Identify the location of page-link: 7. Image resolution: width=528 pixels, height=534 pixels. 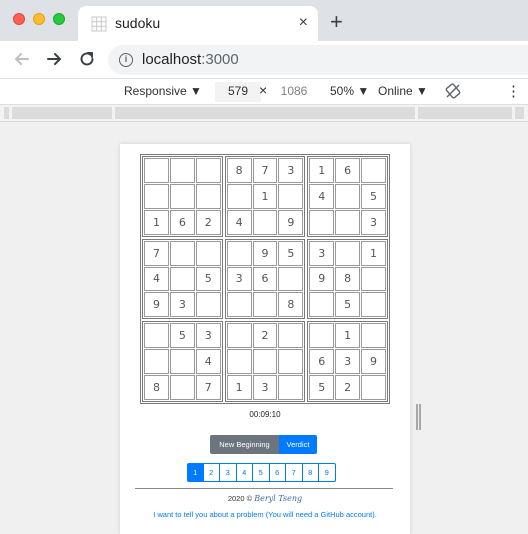
(294, 472).